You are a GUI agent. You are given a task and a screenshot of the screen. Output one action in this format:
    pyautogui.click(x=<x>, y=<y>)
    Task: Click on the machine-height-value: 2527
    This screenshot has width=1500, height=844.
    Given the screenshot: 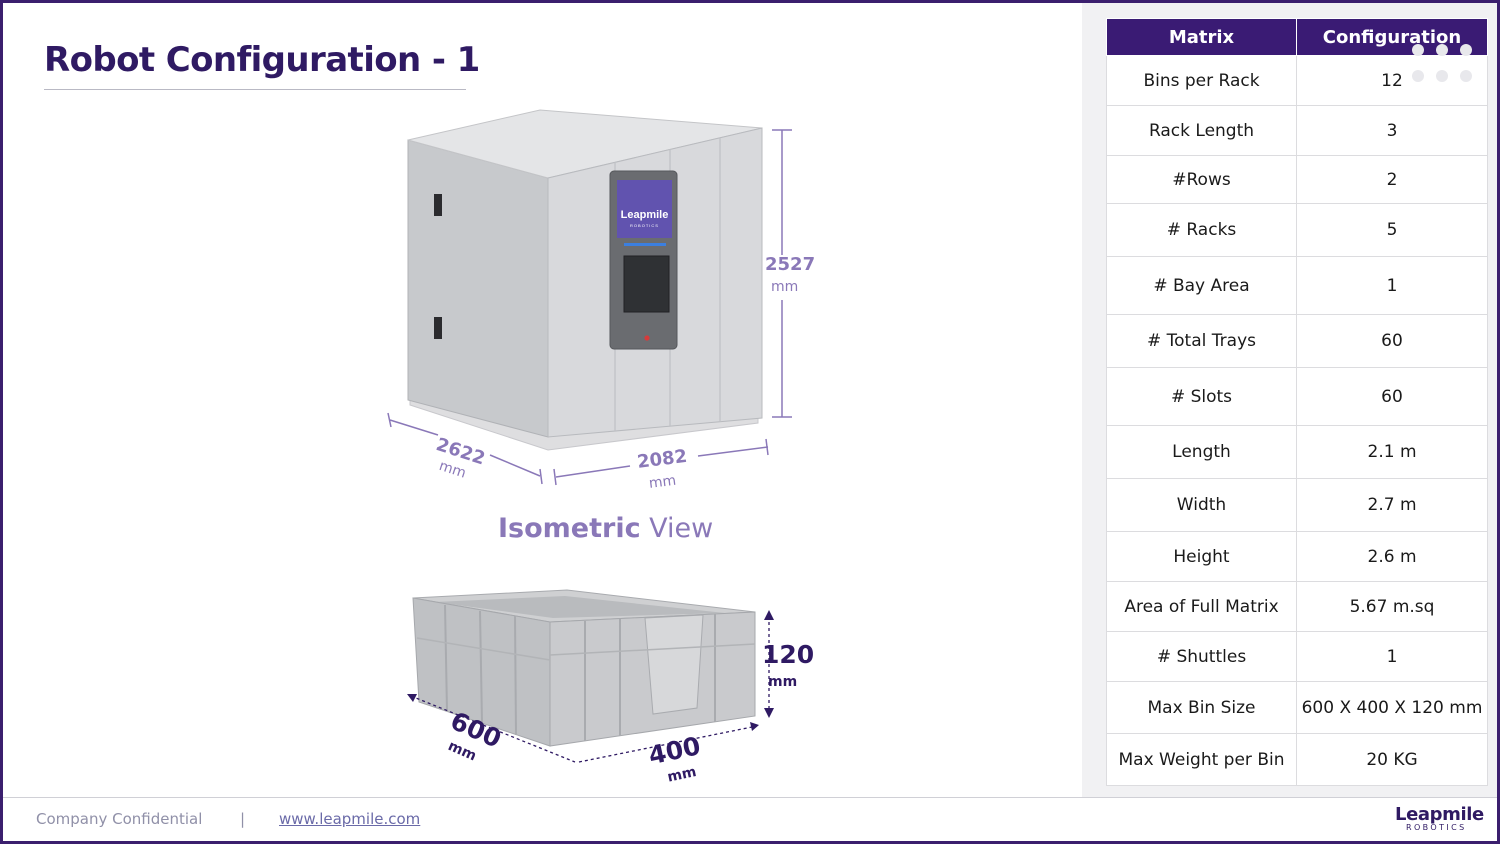 What is the action you would take?
    pyautogui.click(x=790, y=264)
    